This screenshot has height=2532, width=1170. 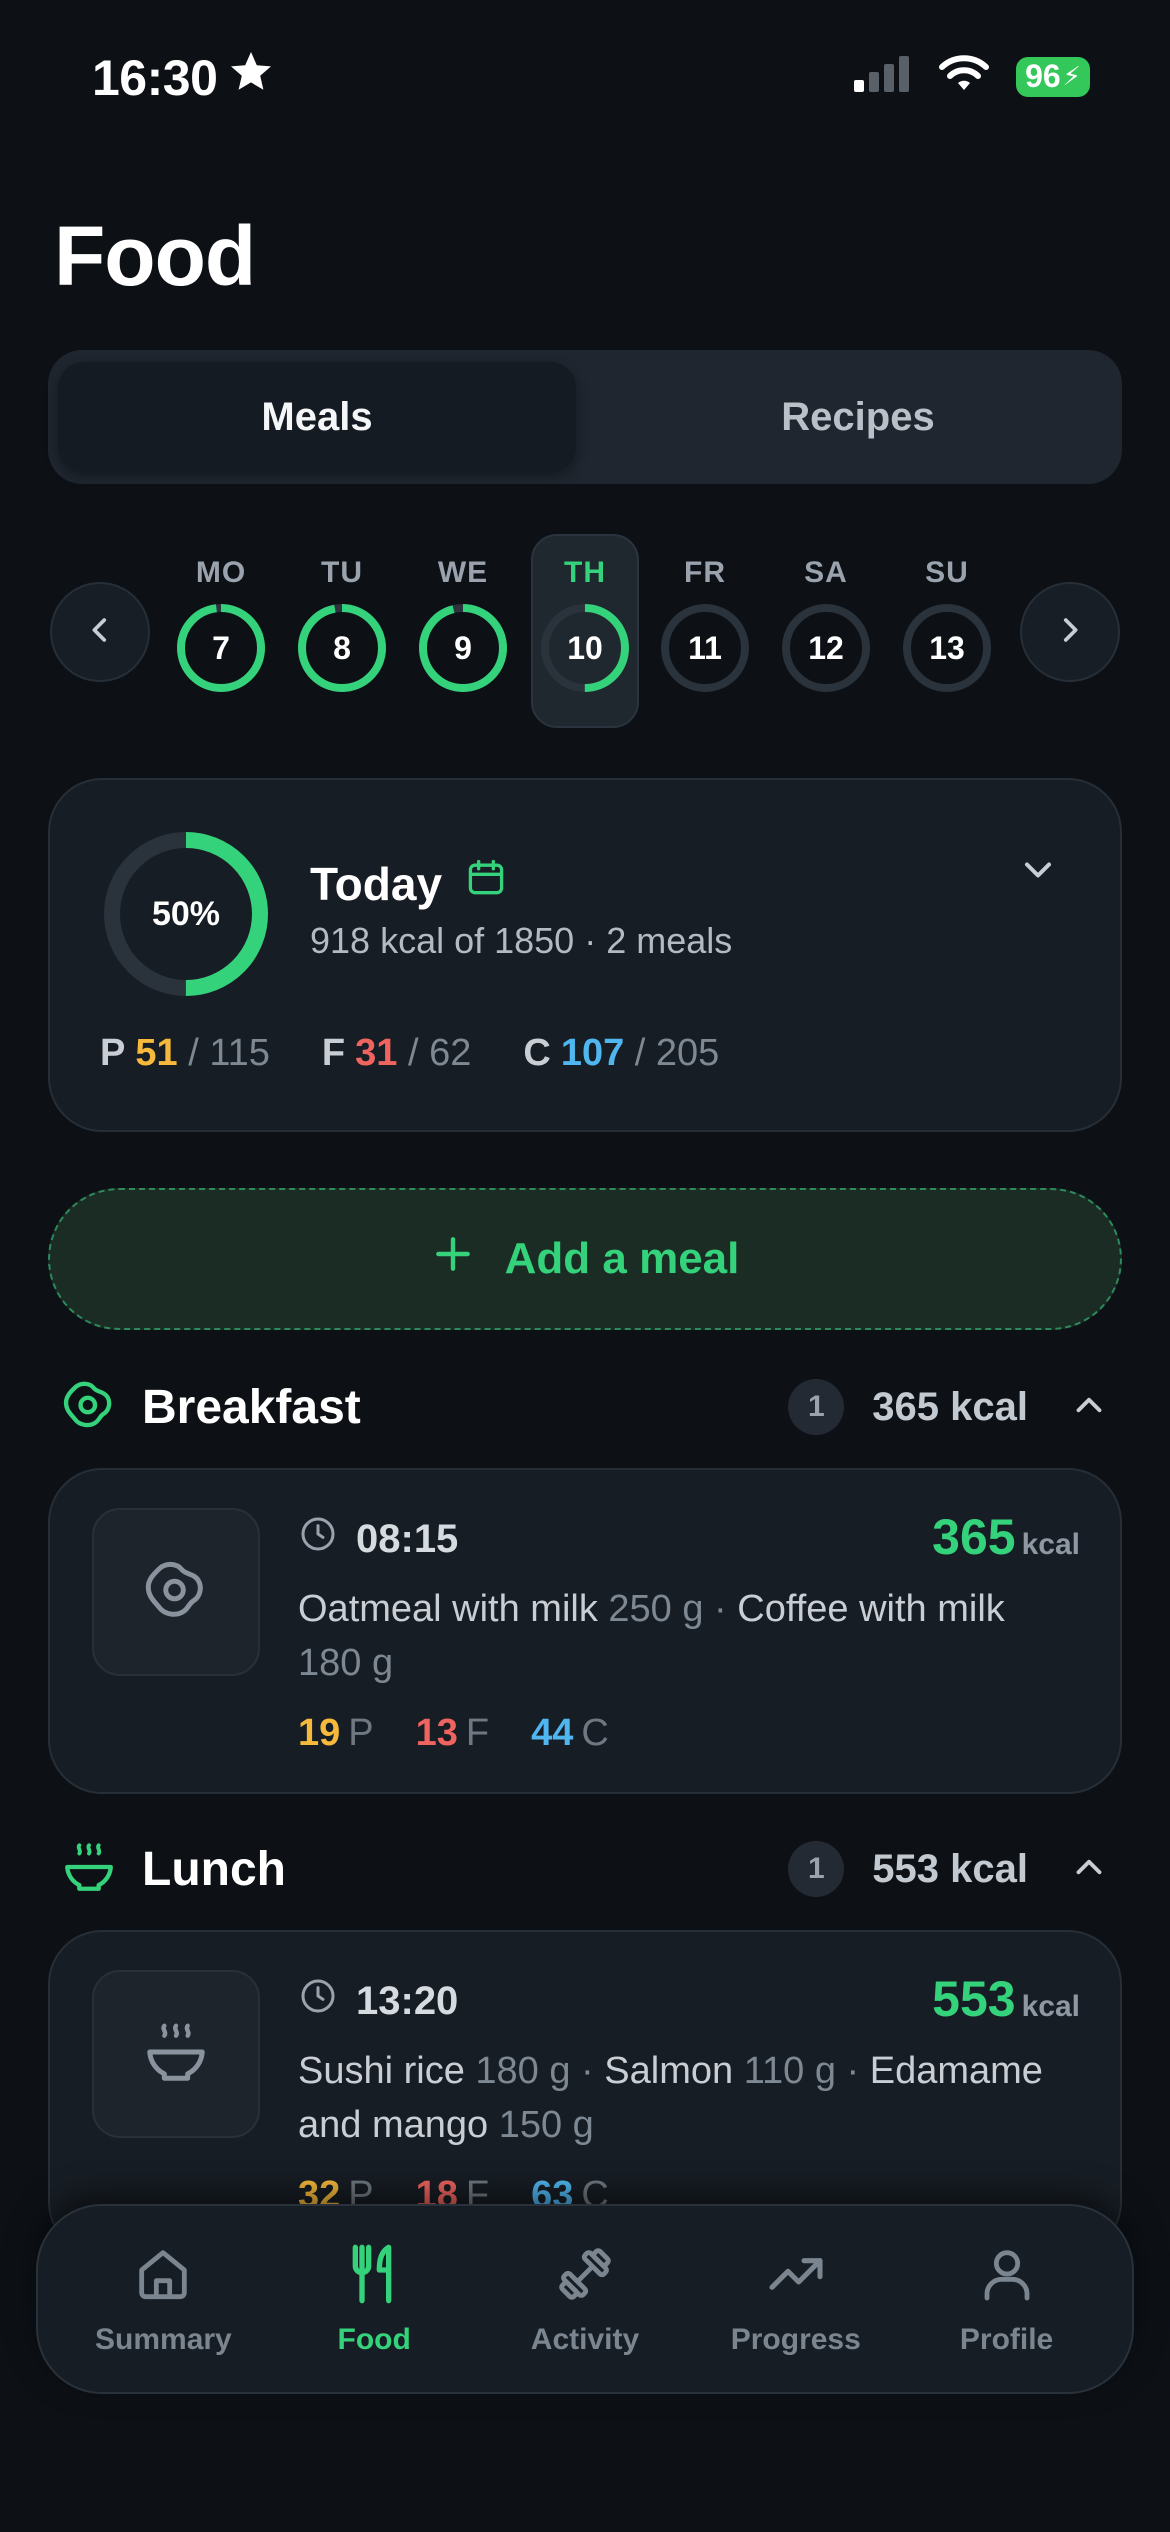 What do you see at coordinates (477, 1733) in the screenshot?
I see `meal-fat-unit: F` at bounding box center [477, 1733].